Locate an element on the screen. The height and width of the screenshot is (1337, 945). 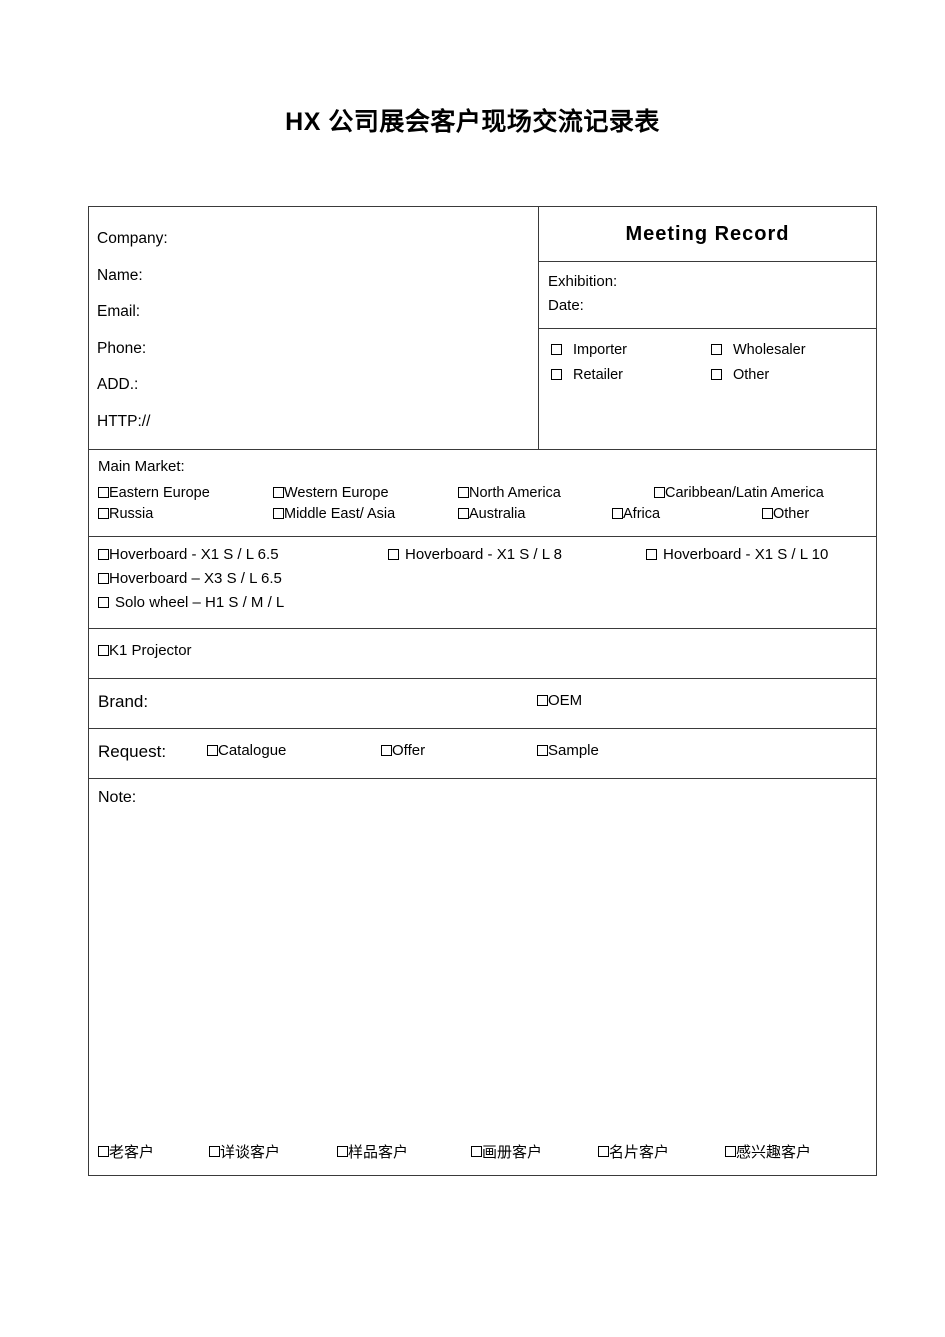
checkbox-importer: Importer is located at coordinates (631, 351).